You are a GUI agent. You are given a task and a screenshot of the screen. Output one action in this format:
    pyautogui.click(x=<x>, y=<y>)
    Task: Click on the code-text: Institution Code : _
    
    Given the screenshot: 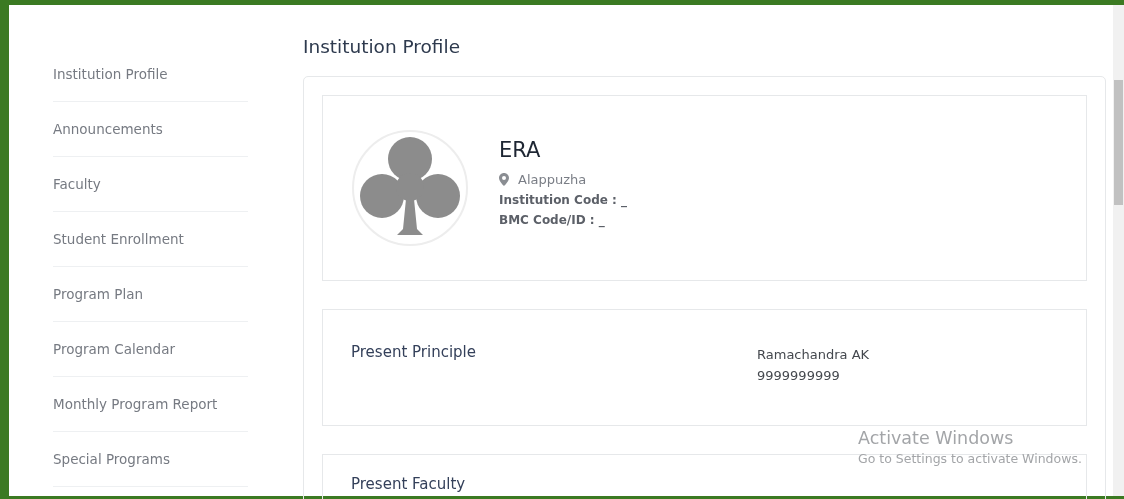 What is the action you would take?
    pyautogui.click(x=563, y=199)
    